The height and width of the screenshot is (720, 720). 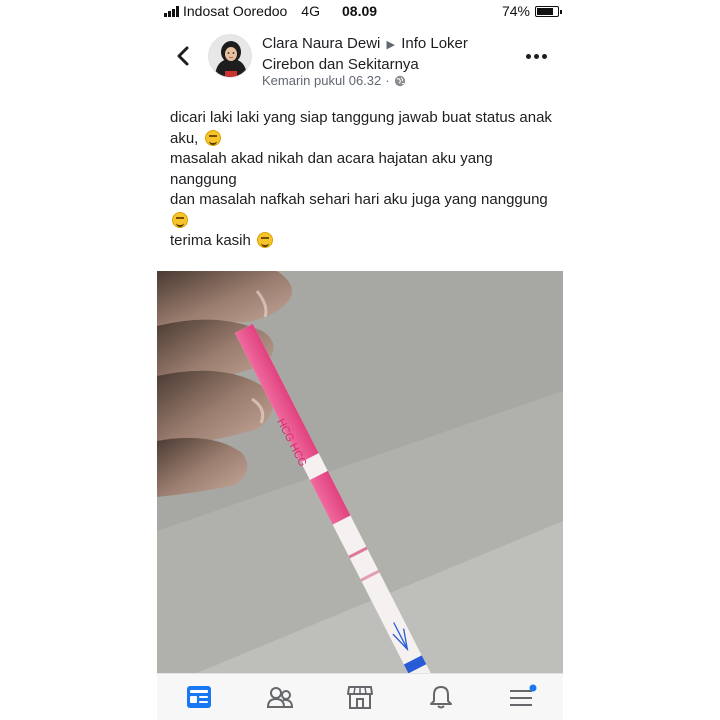 I want to click on menu-icon, so click(x=523, y=695).